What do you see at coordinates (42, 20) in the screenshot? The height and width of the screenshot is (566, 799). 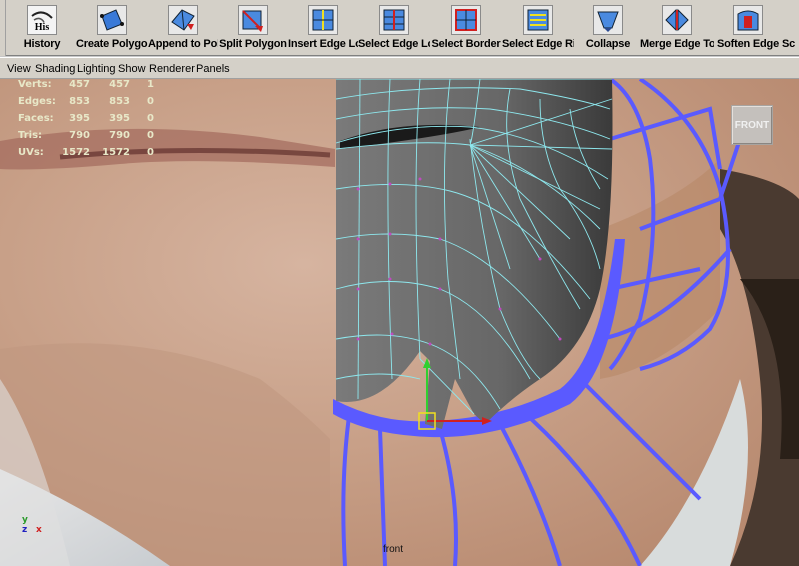 I see `history-icon: His` at bounding box center [42, 20].